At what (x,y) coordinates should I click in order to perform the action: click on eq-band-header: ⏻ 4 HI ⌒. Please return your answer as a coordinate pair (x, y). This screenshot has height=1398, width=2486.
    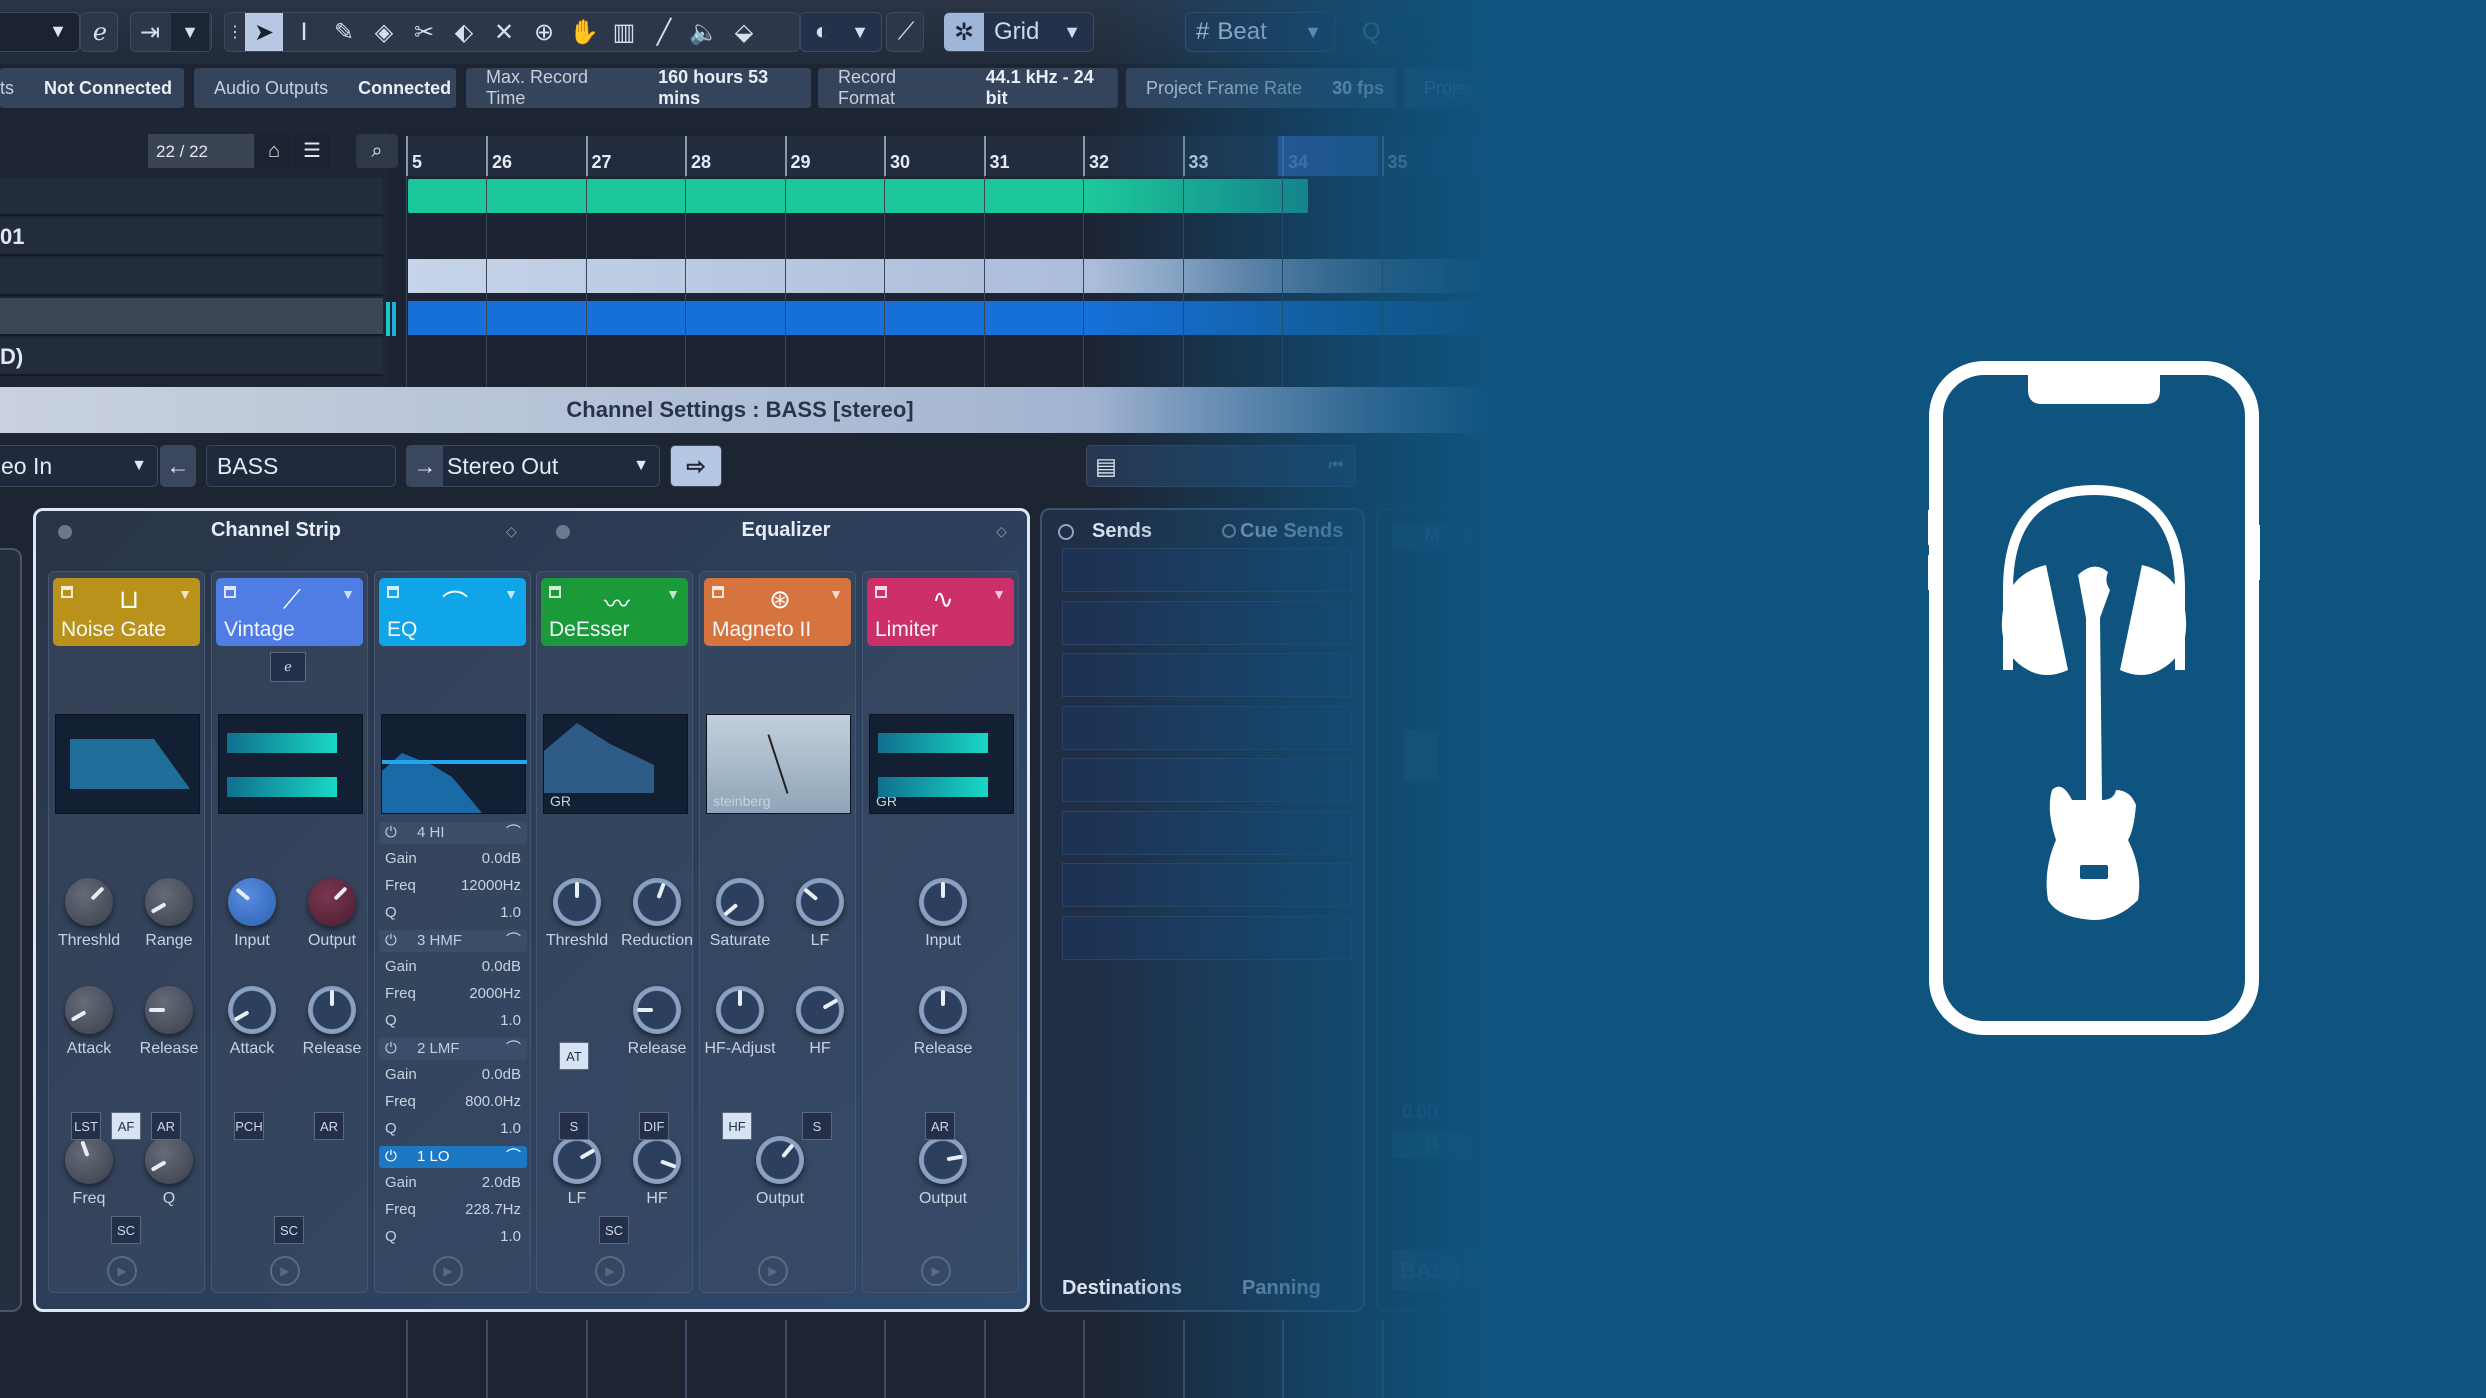
    Looking at the image, I should click on (453, 833).